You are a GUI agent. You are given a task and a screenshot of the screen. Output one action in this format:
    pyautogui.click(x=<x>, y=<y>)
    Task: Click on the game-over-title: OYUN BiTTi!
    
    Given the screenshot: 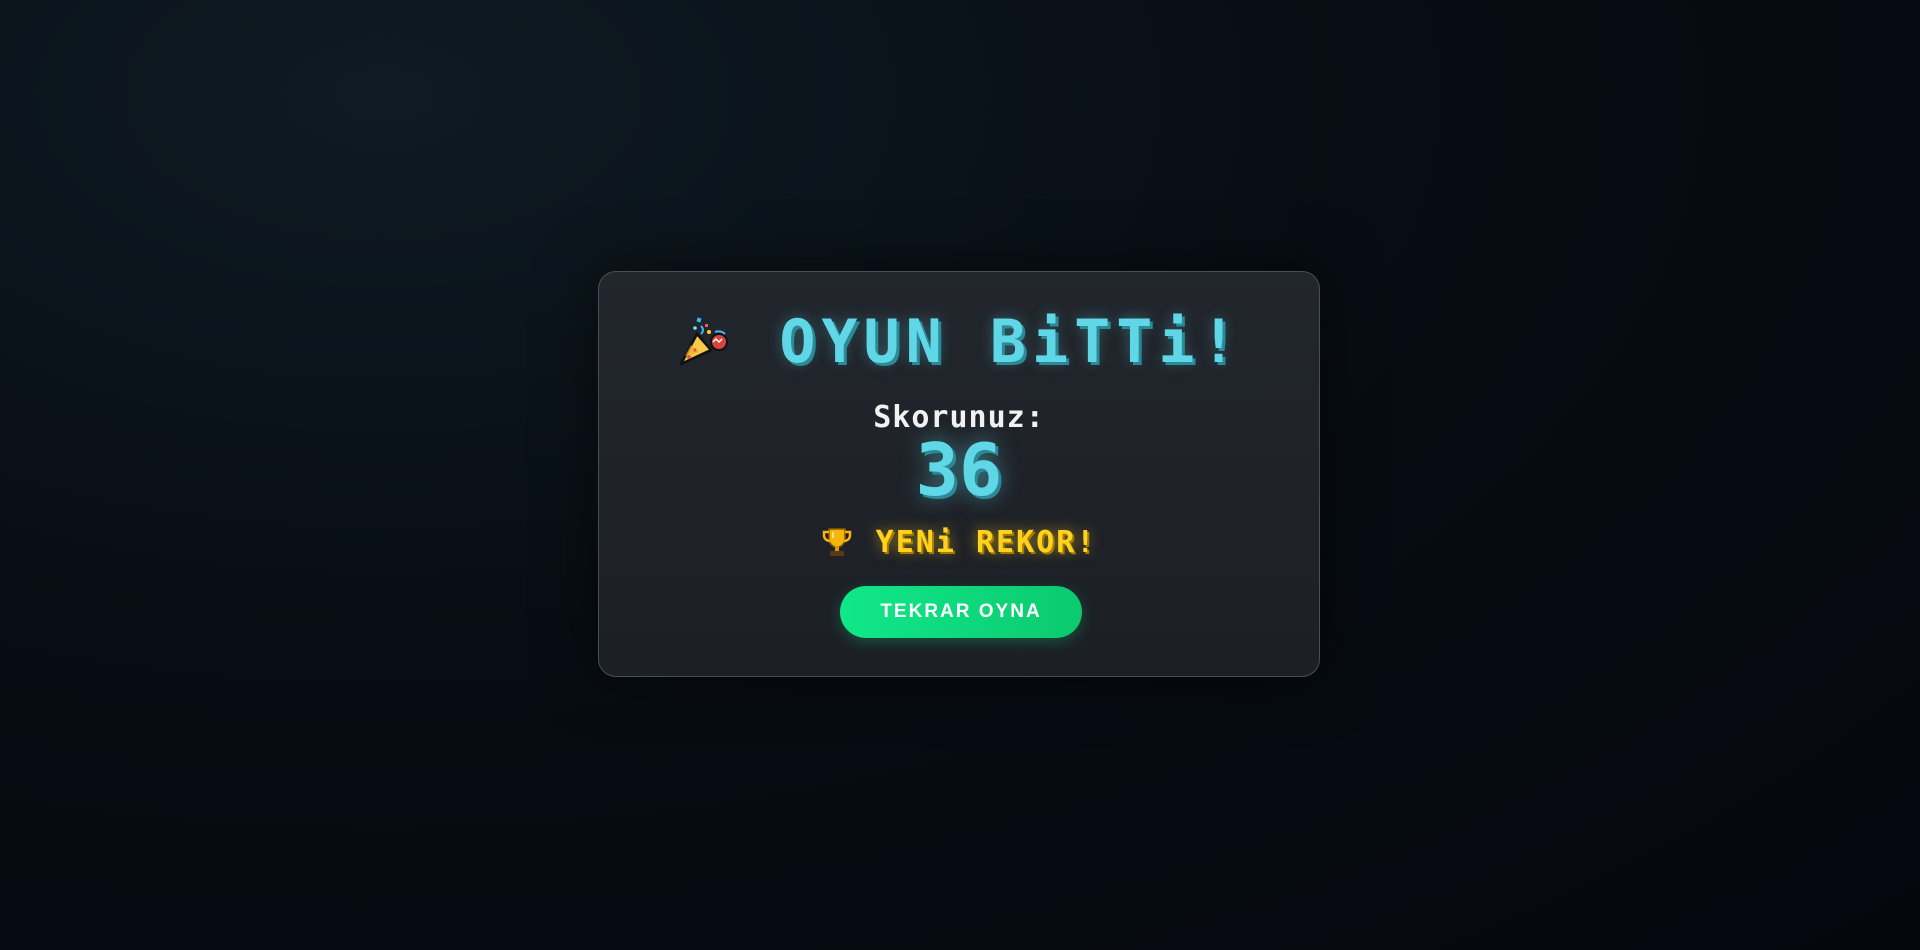 What is the action you would take?
    pyautogui.click(x=1011, y=342)
    